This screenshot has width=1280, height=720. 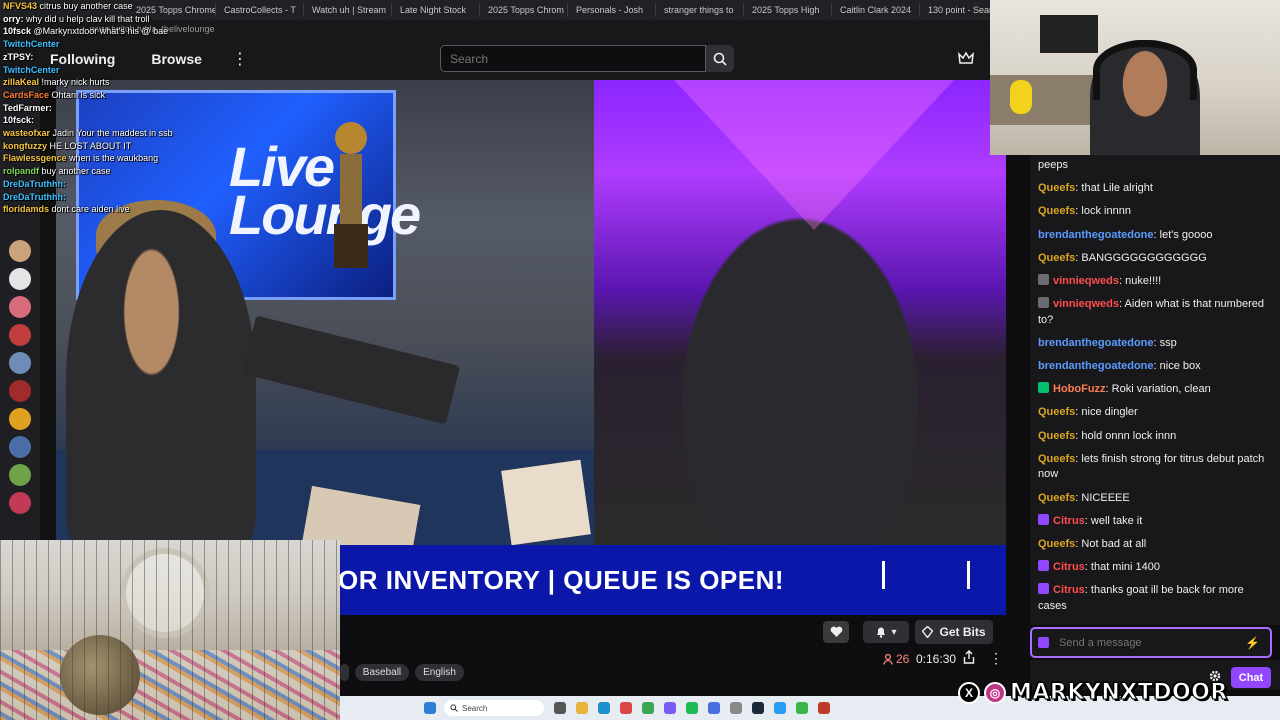 What do you see at coordinates (382, 672) in the screenshot?
I see `tag-chip: Baseball` at bounding box center [382, 672].